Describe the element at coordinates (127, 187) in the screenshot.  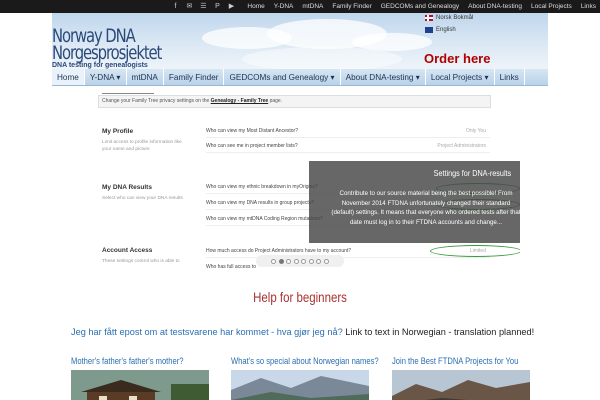
I see `section-title: My DNA Results` at that location.